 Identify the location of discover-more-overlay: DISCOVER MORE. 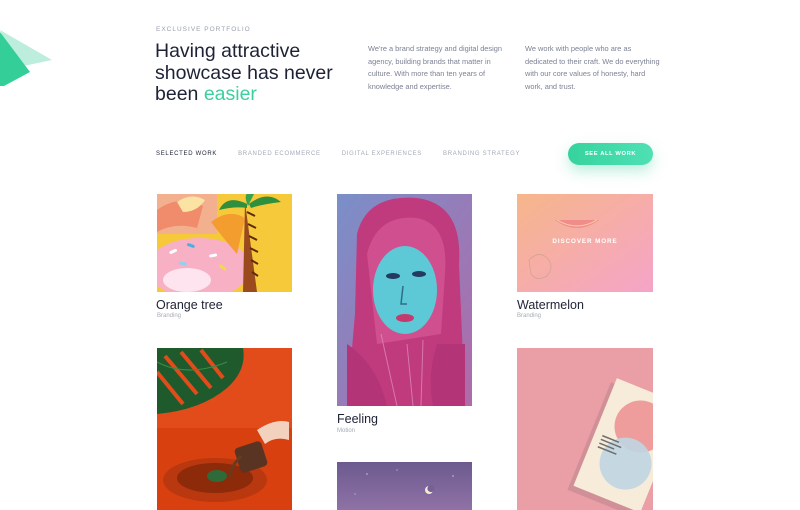
(585, 241).